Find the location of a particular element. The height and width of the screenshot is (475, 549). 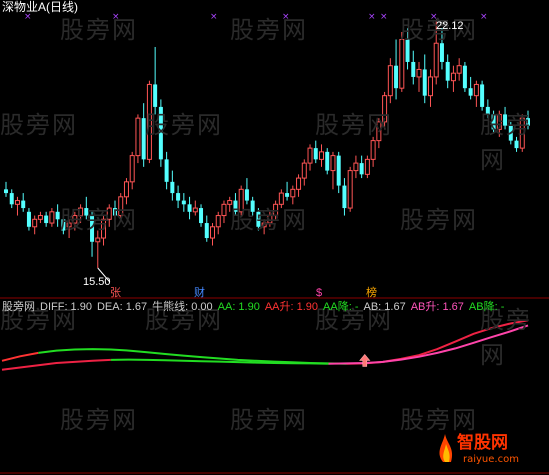

golden-cross-arrow-icon is located at coordinates (365, 360).